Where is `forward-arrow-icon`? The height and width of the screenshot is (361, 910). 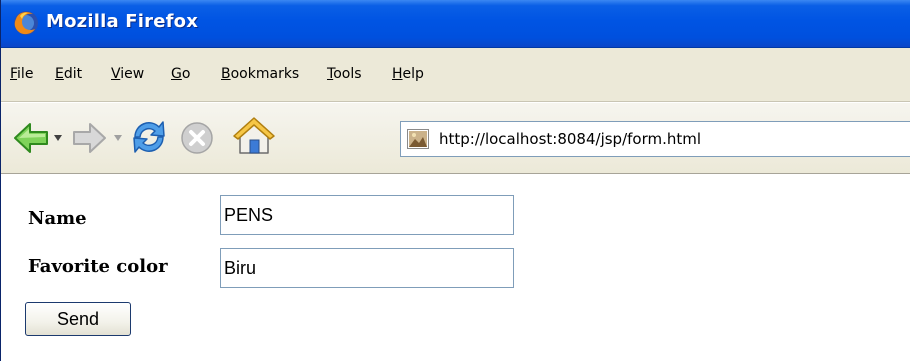
forward-arrow-icon is located at coordinates (90, 138).